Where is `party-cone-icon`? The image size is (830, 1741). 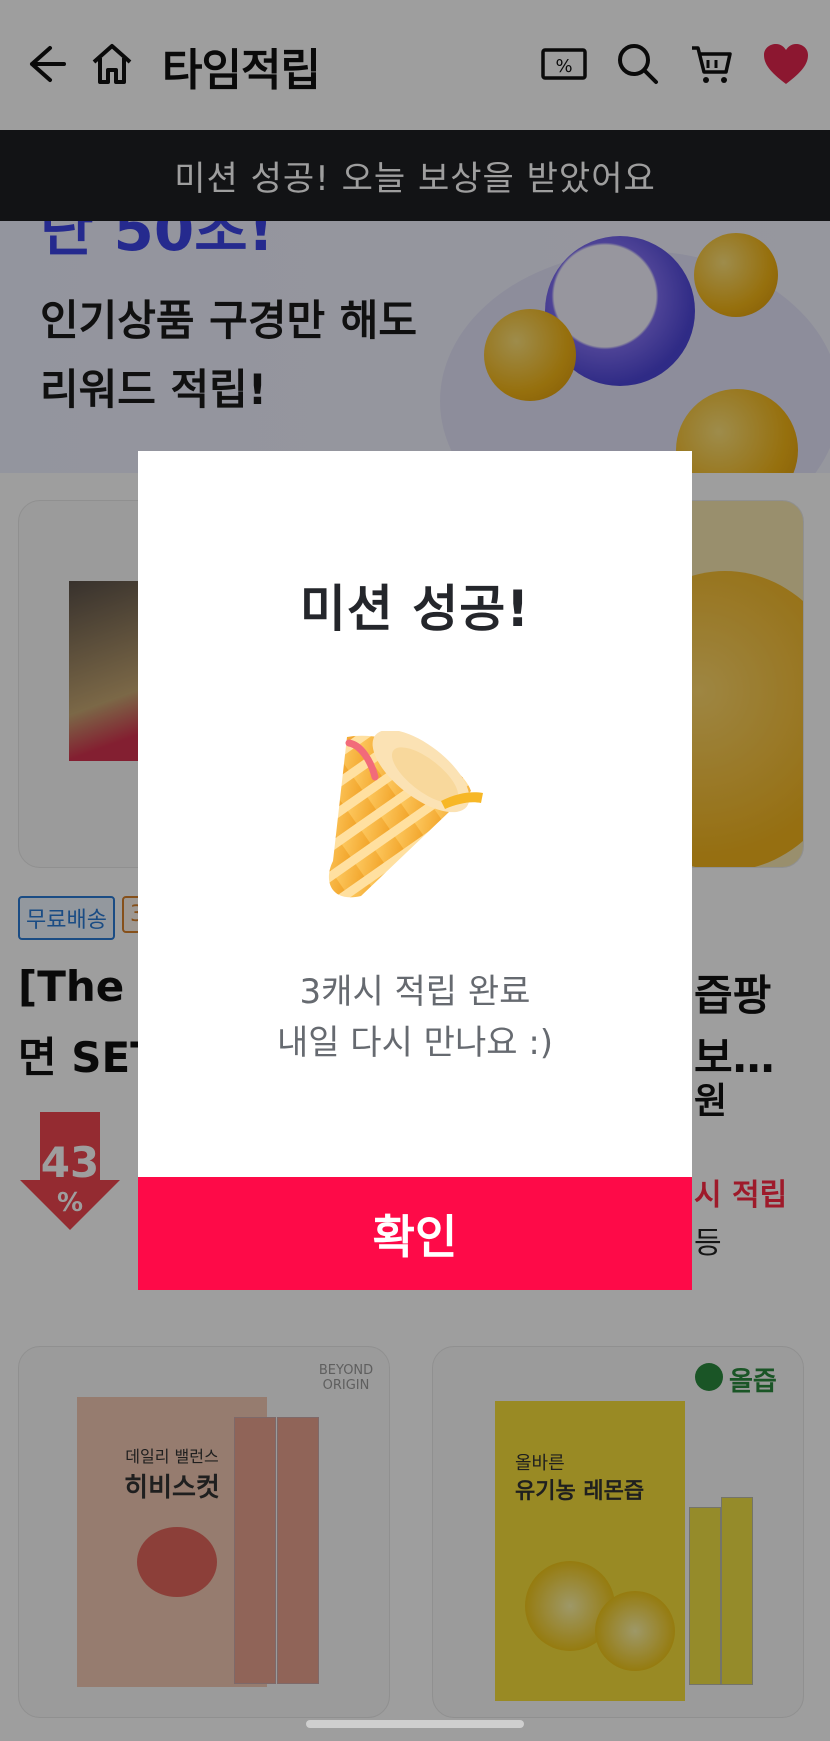
party-cone-icon is located at coordinates (414, 816).